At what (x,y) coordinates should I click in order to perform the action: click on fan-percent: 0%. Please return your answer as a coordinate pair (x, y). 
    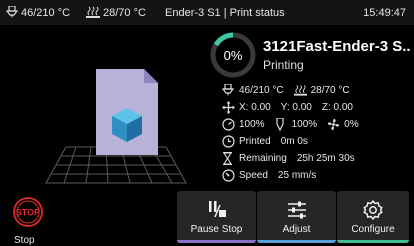
    Looking at the image, I should click on (351, 124).